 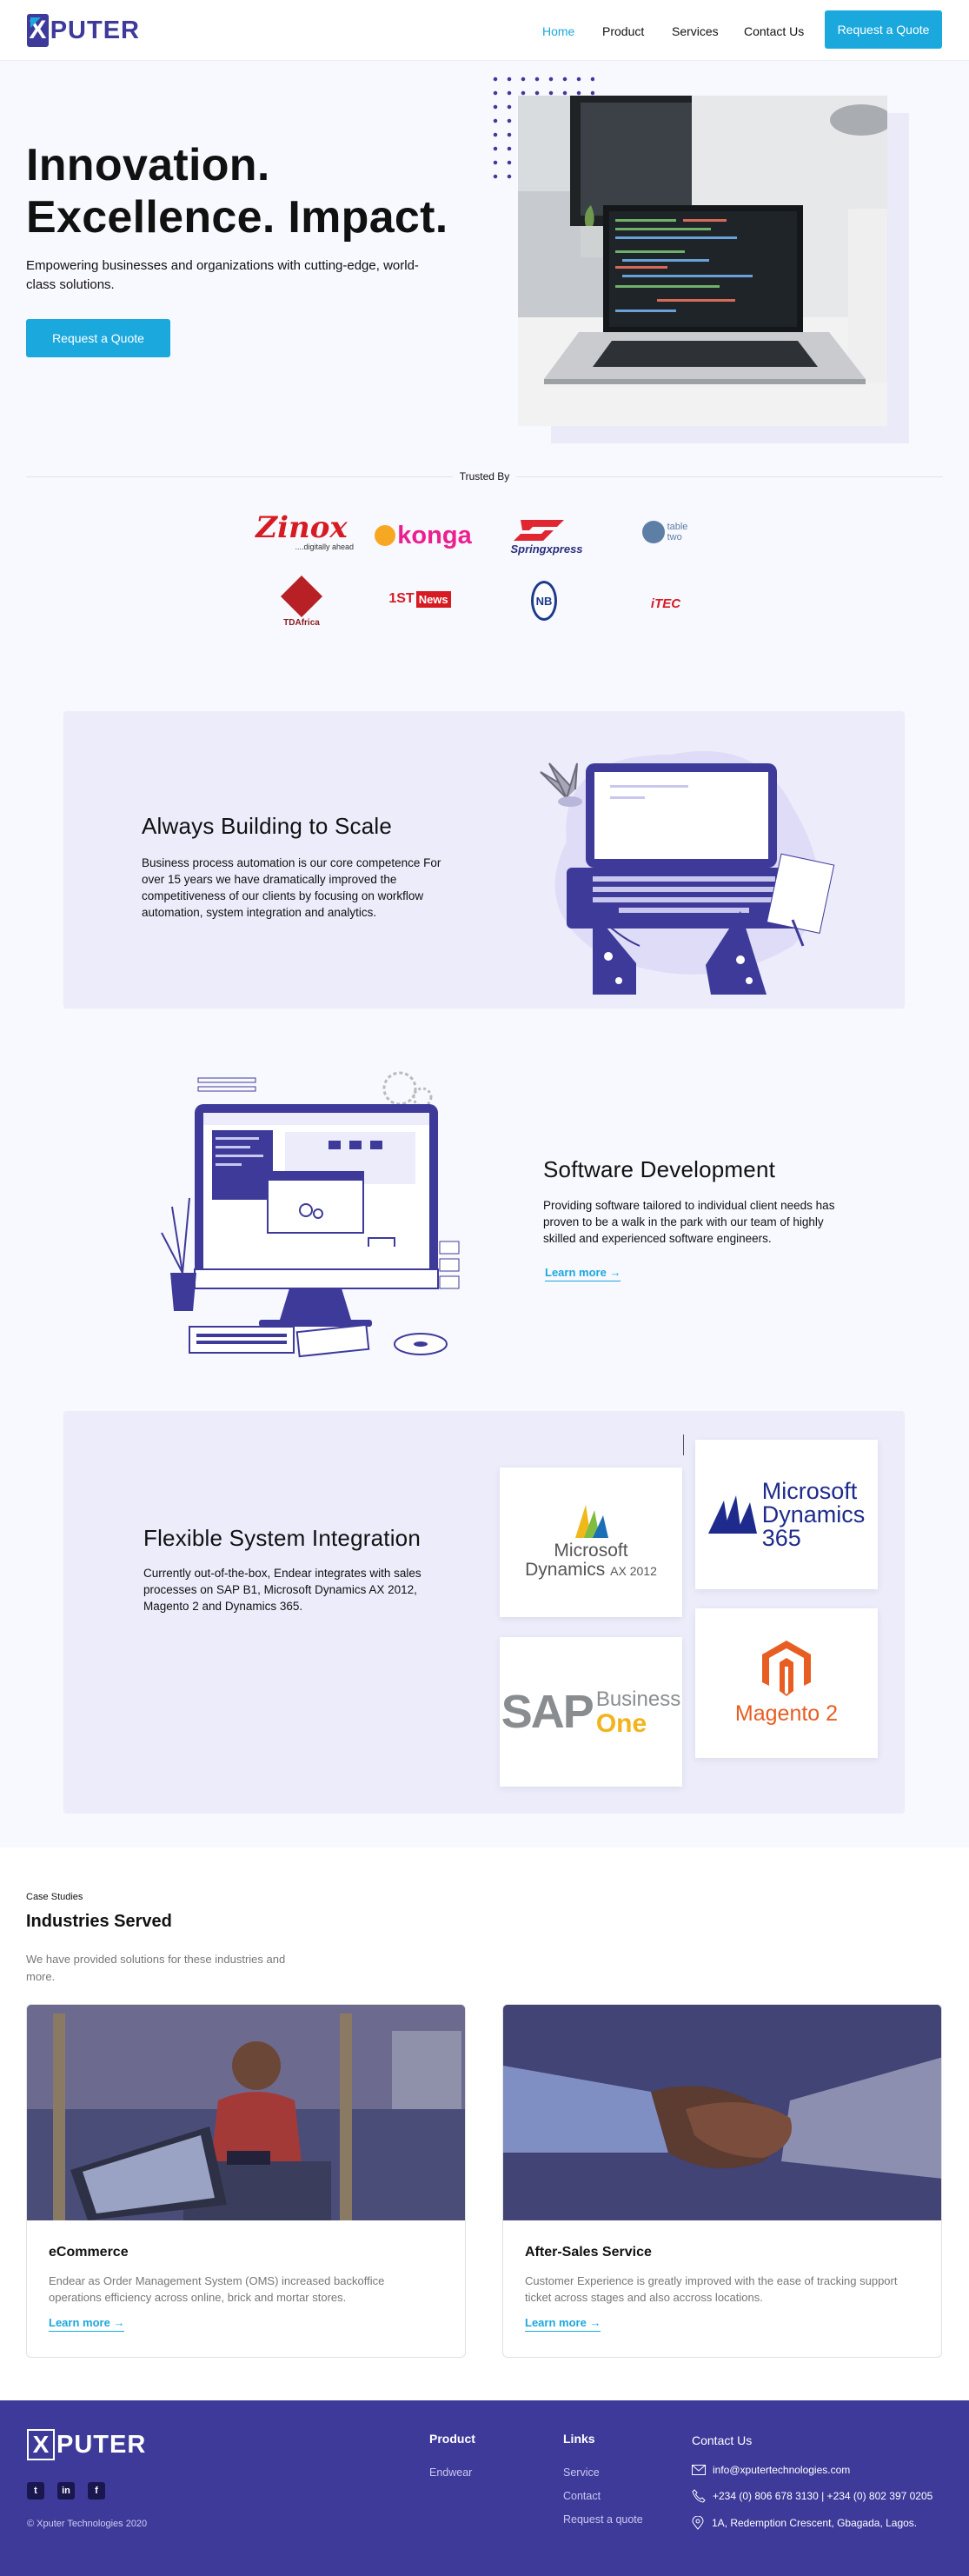 What do you see at coordinates (96, 2490) in the screenshot?
I see `facebook-icon: f` at bounding box center [96, 2490].